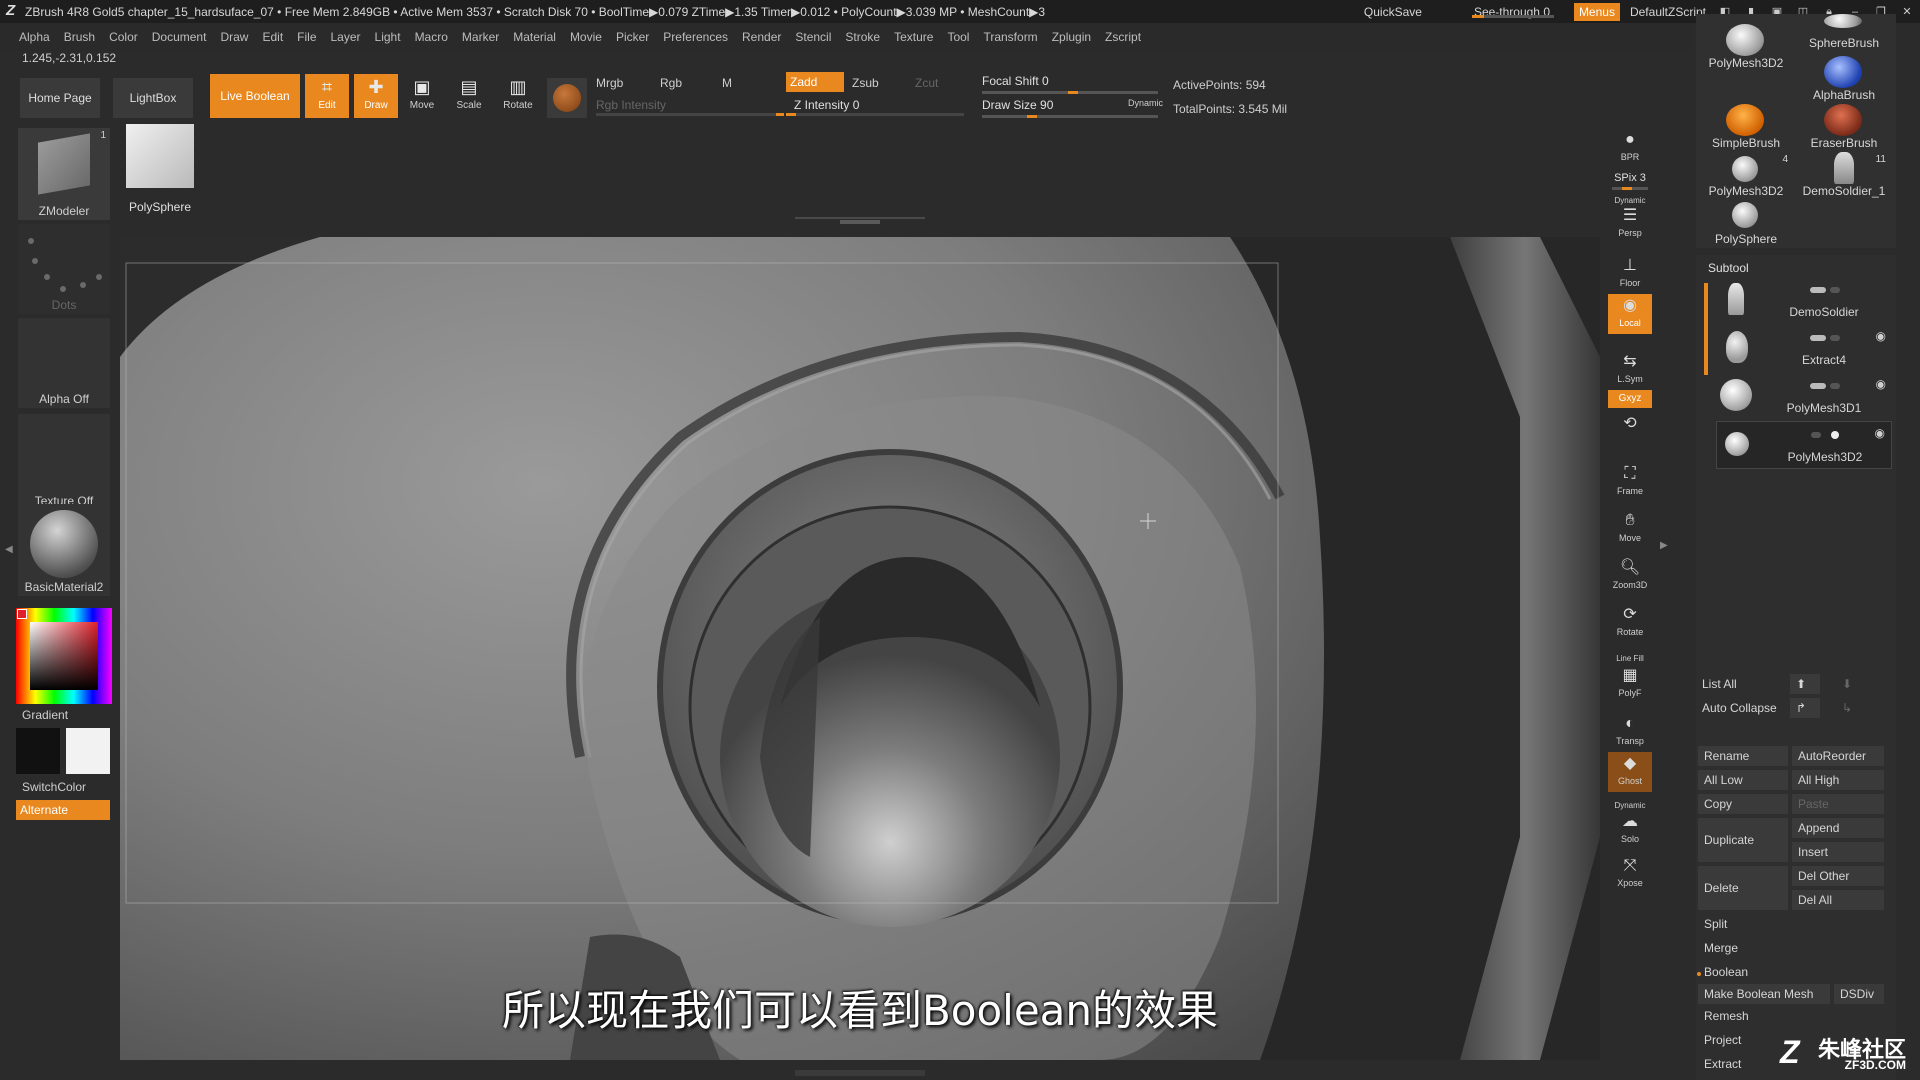 The image size is (1920, 1080). I want to click on dynamic-draw-size-toggle: Dynamic, so click(1145, 103).